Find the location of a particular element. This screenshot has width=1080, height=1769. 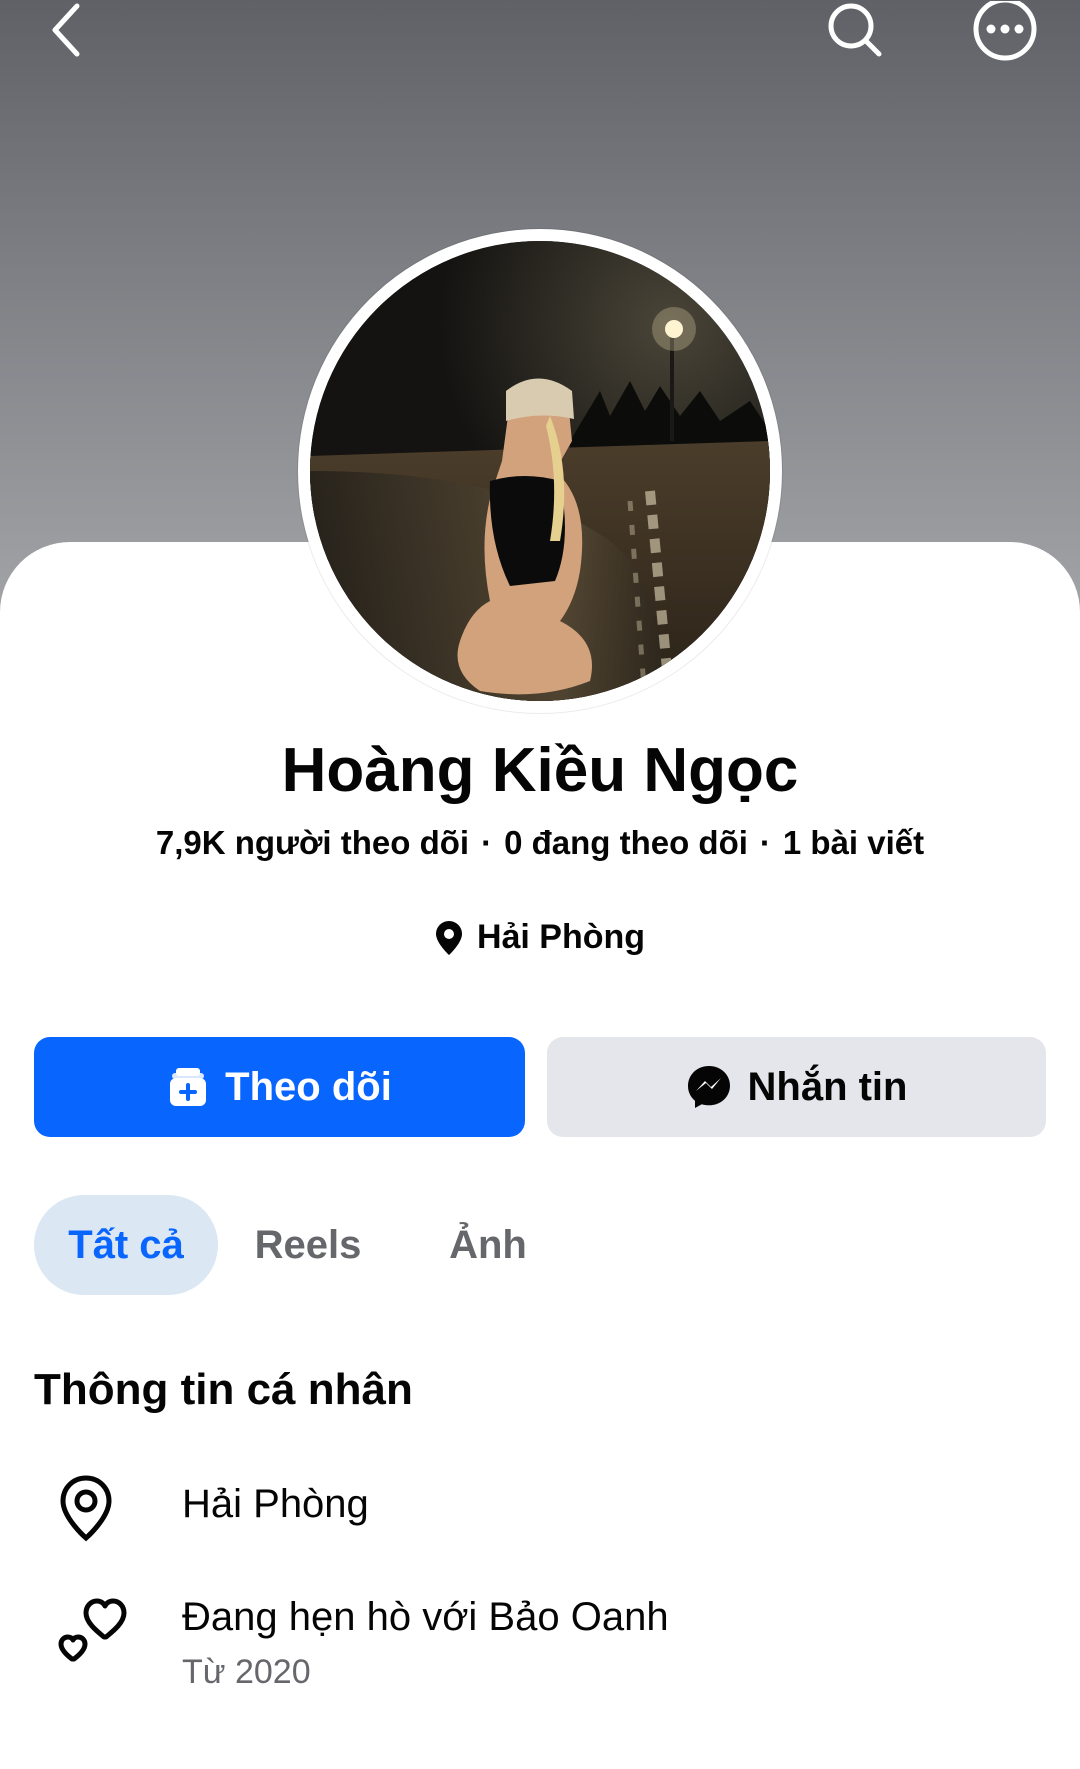

about-section-title: Thông tin cá nhân is located at coordinates (223, 1389).